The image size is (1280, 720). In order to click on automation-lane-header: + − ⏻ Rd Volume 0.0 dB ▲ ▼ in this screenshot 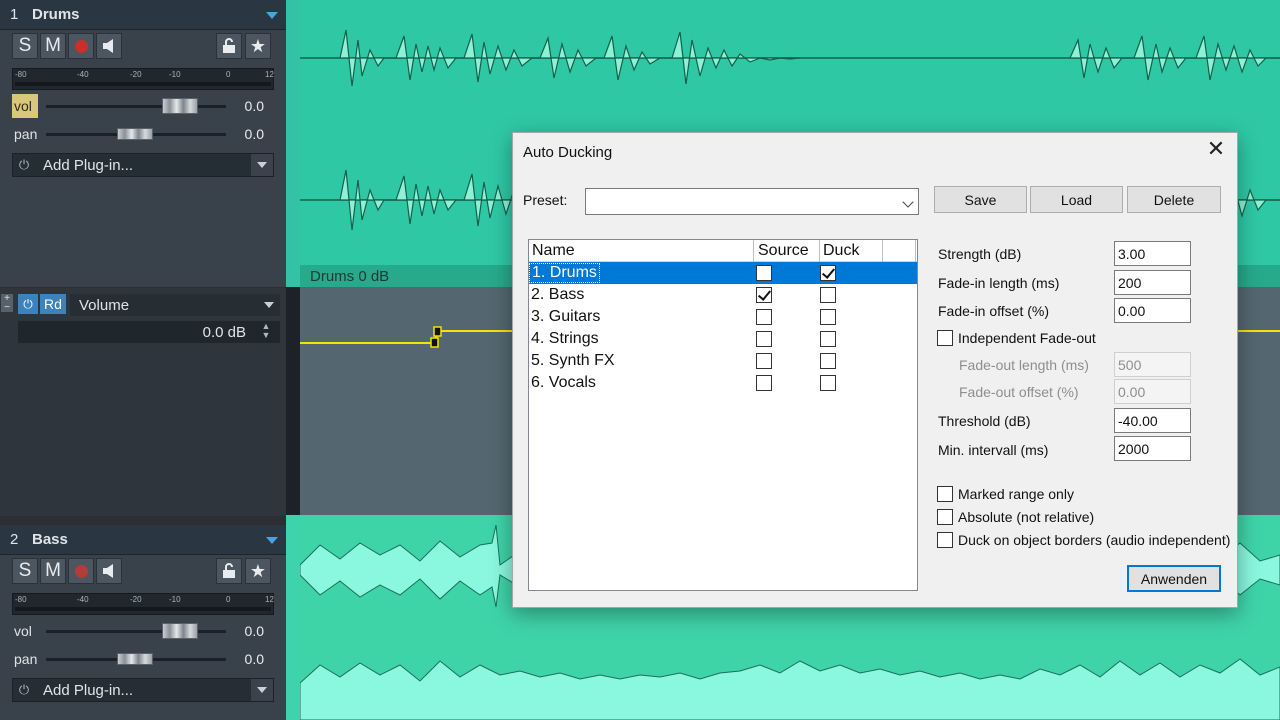, I will do `click(143, 402)`.